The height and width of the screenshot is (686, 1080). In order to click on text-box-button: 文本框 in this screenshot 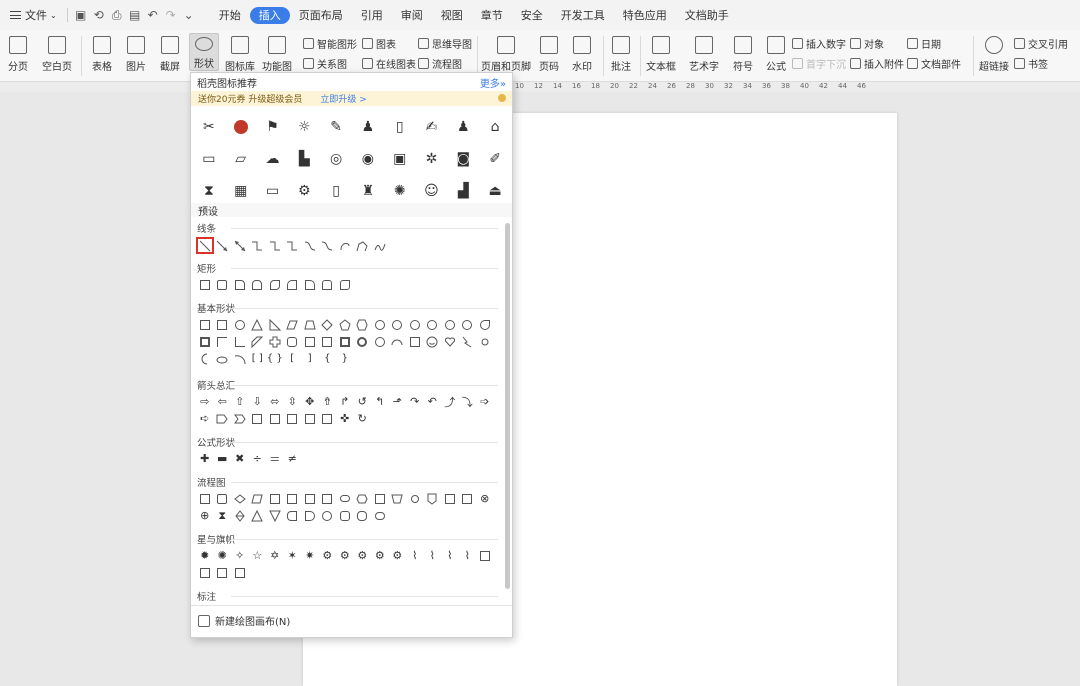, I will do `click(661, 51)`.